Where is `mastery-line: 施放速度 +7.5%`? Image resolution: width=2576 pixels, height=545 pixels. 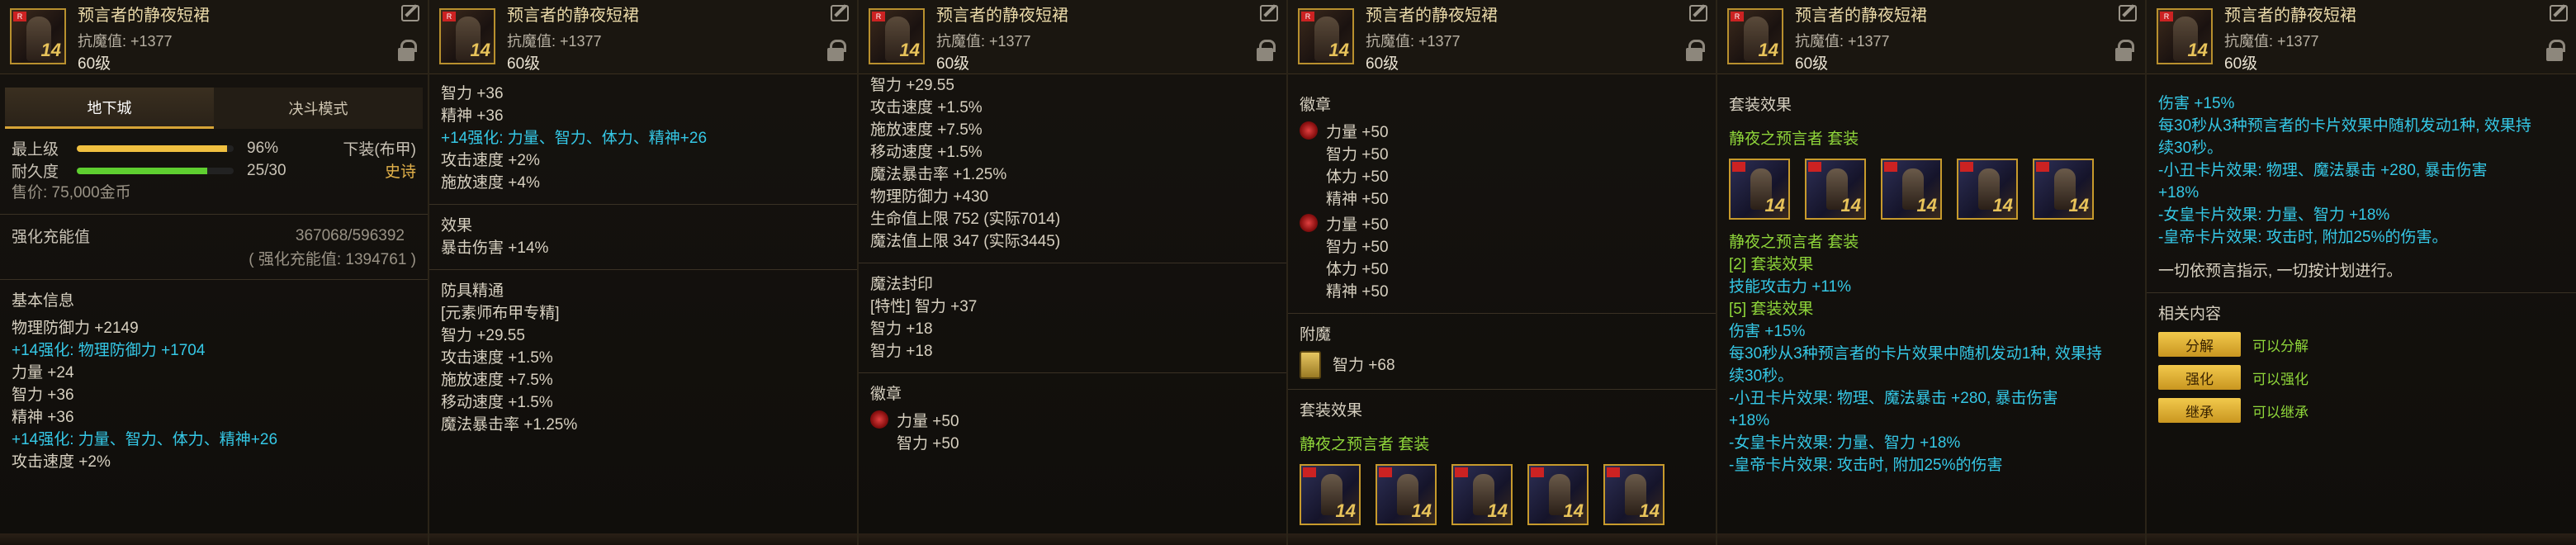 mastery-line: 施放速度 +7.5% is located at coordinates (497, 380).